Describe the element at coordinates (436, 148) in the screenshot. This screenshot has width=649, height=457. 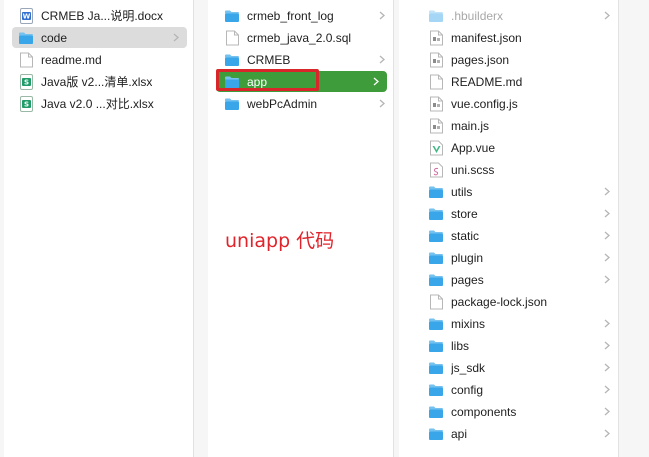
I see `vue-file-icon` at that location.